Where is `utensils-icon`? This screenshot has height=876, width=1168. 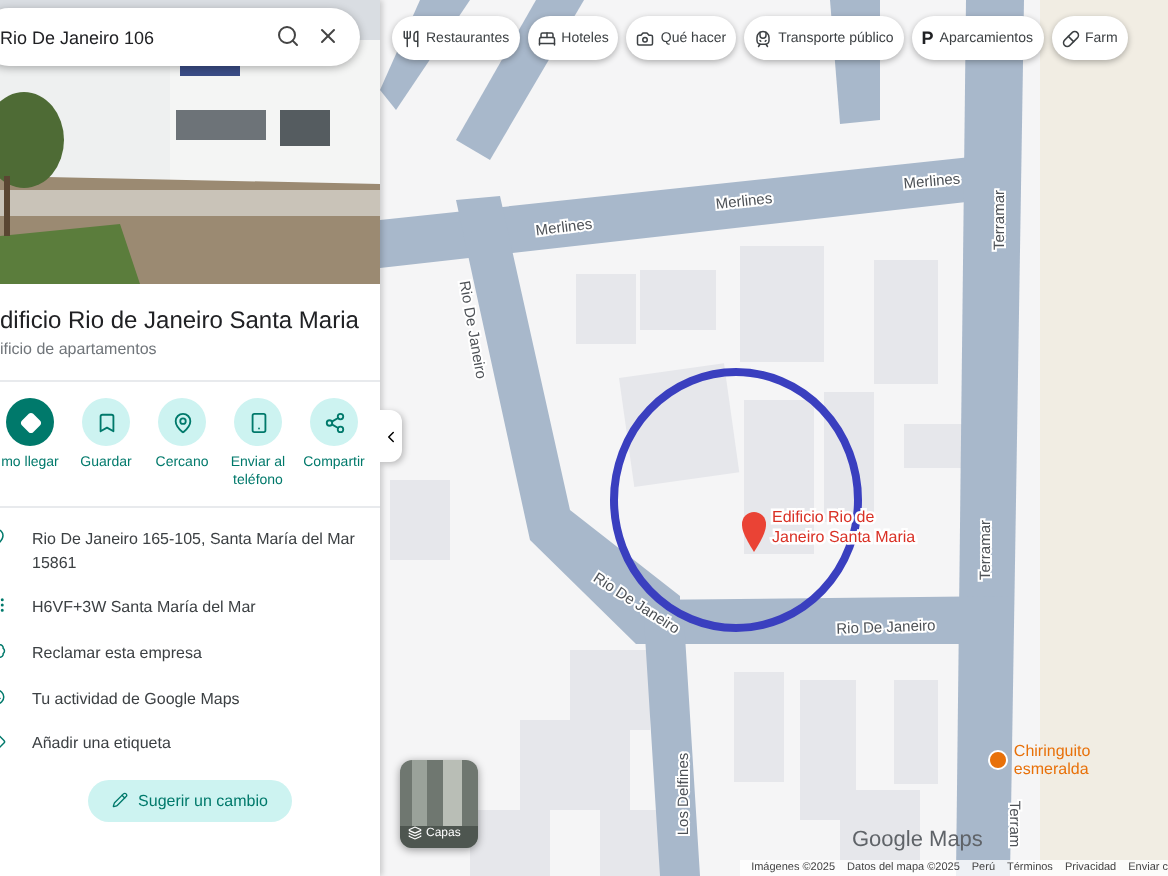
utensils-icon is located at coordinates (411, 38).